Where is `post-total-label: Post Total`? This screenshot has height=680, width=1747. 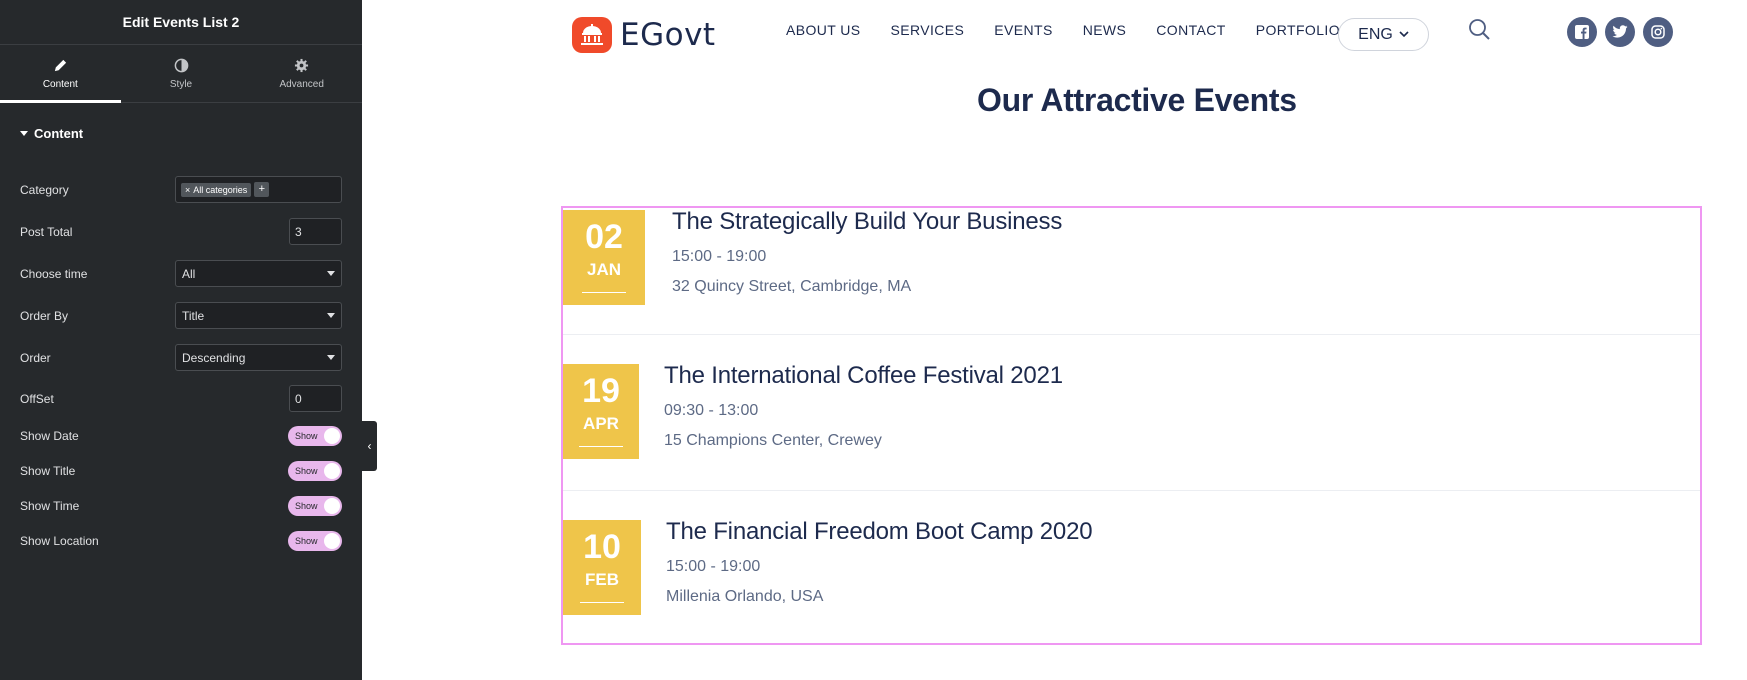
post-total-label: Post Total is located at coordinates (46, 231).